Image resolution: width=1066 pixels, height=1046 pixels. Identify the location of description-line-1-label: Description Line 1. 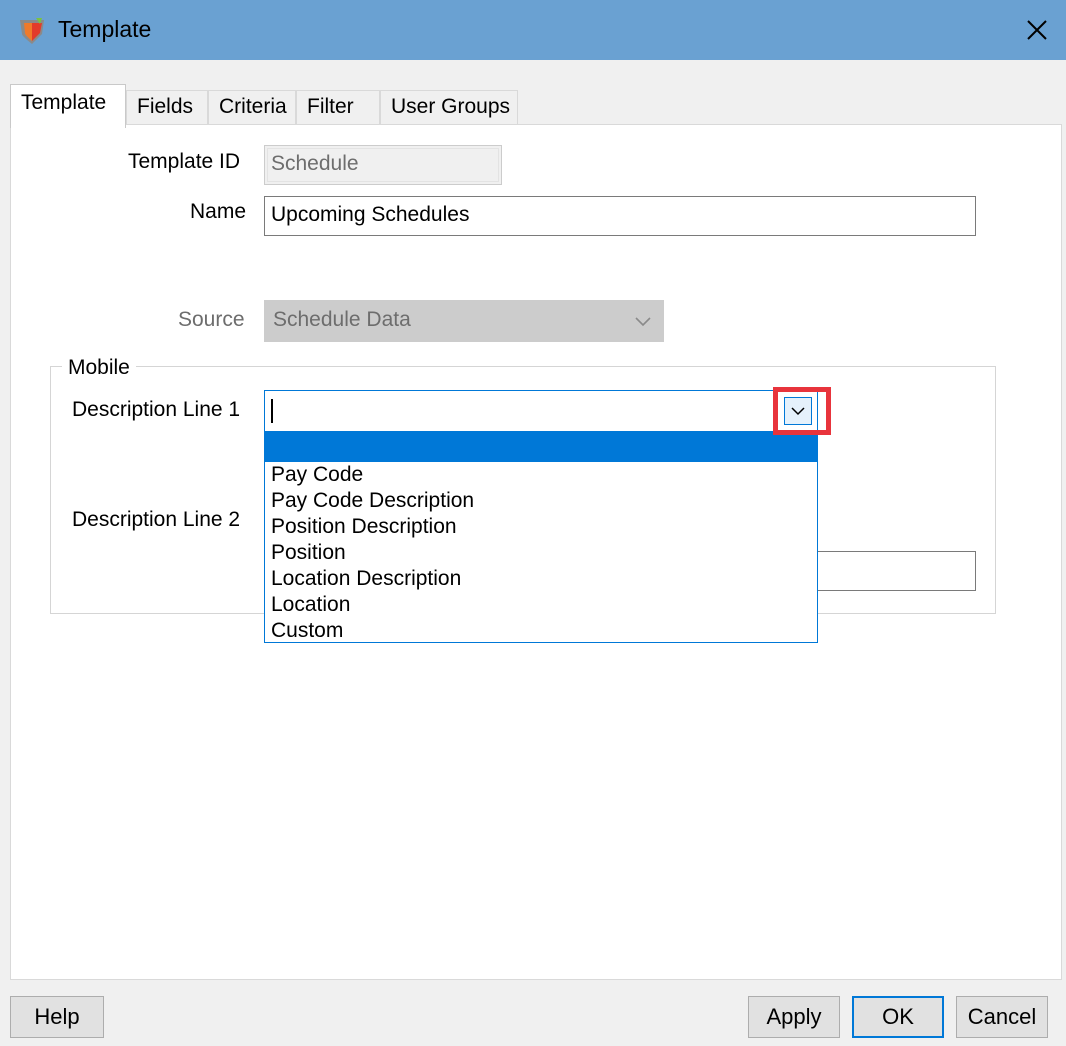
(156, 409).